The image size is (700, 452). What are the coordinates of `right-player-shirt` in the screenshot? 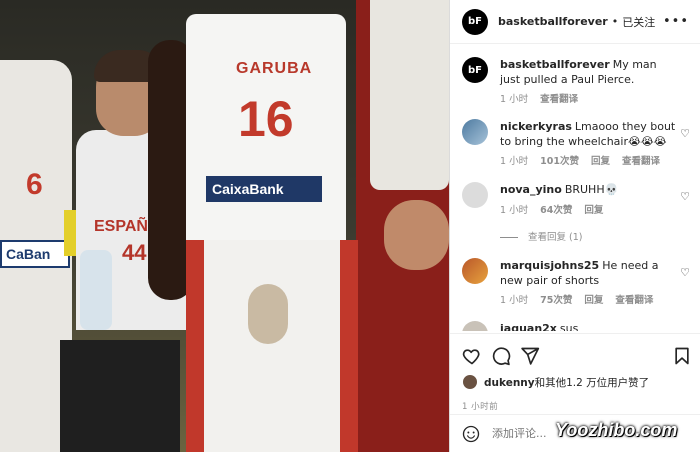 It's located at (409, 95).